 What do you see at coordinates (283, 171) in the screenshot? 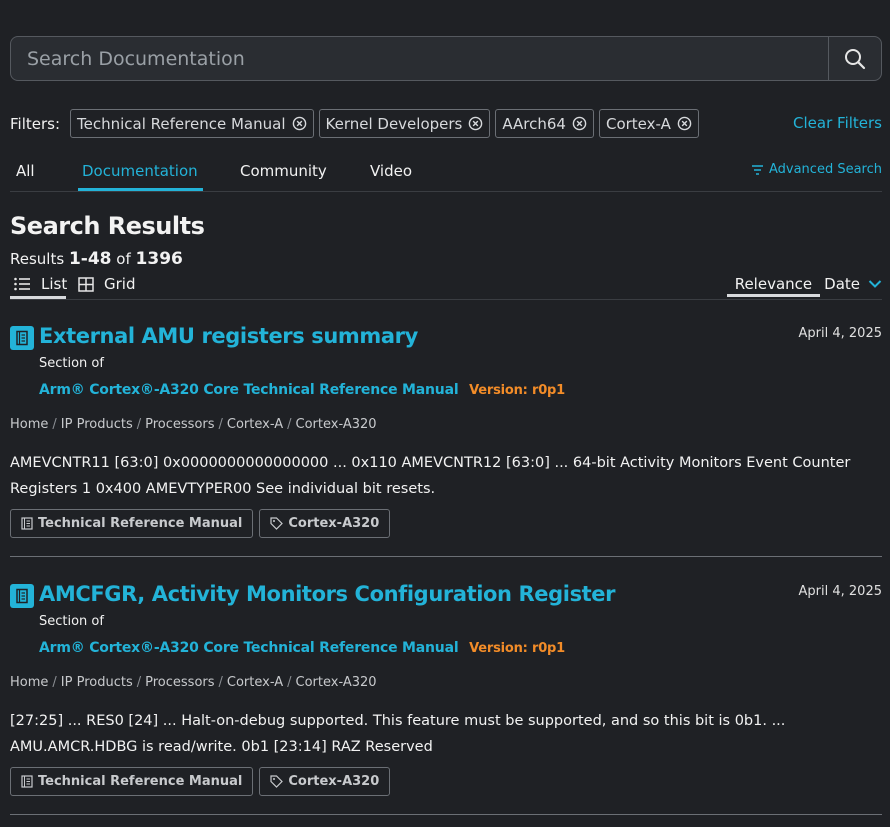
I see `tab-community: Community` at bounding box center [283, 171].